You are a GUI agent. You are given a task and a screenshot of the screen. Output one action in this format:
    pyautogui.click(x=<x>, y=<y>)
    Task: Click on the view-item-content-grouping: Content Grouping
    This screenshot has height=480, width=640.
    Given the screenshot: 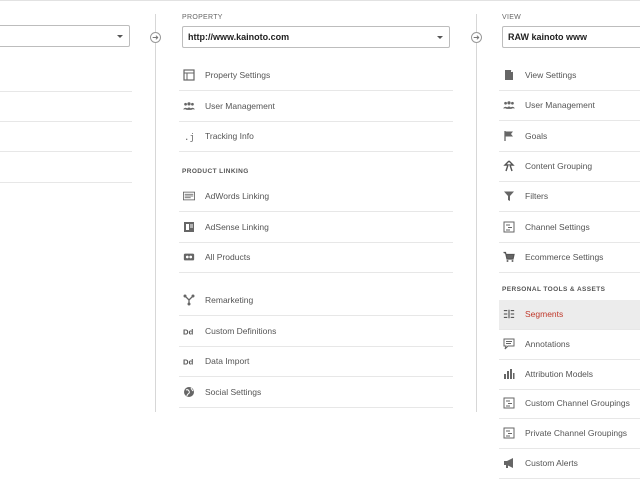 What is the action you would take?
    pyautogui.click(x=569, y=167)
    